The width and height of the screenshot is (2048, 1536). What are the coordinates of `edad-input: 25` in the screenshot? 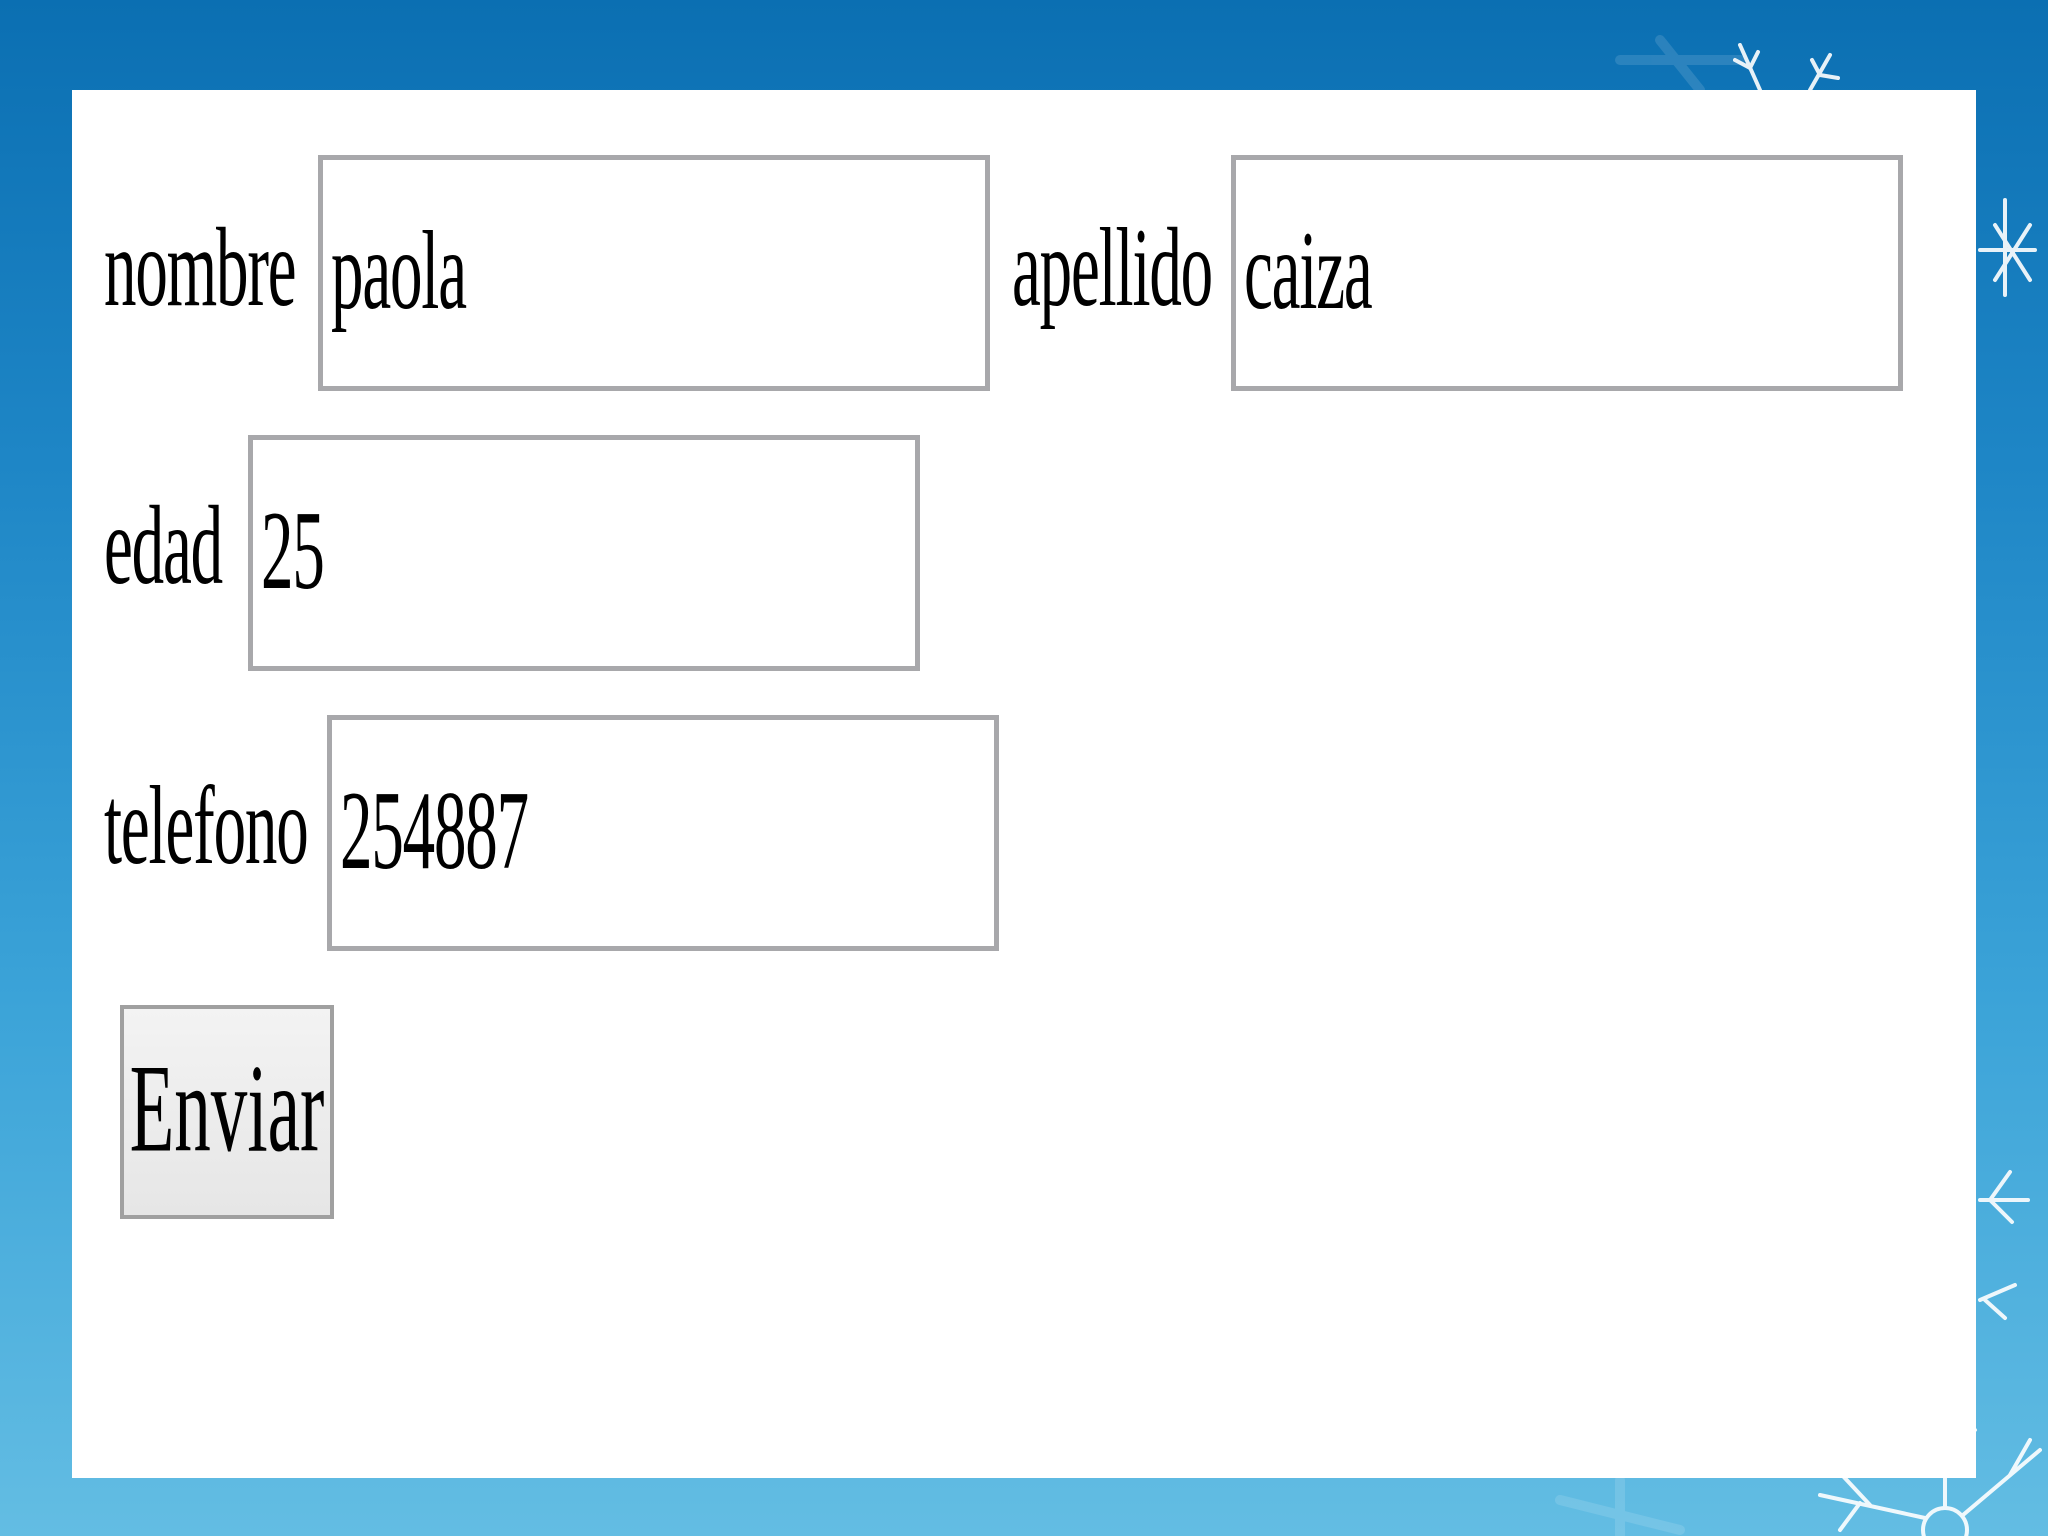 It's located at (584, 553).